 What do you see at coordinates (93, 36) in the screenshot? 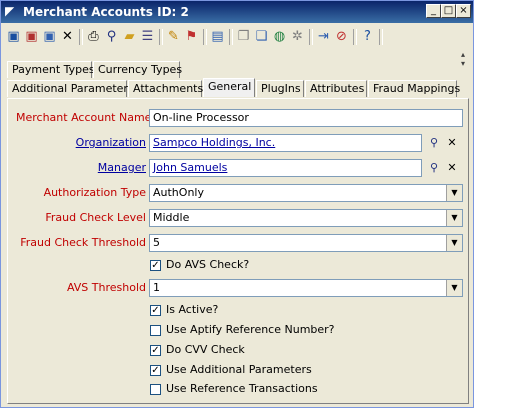
I see `print-icon: ⎙` at bounding box center [93, 36].